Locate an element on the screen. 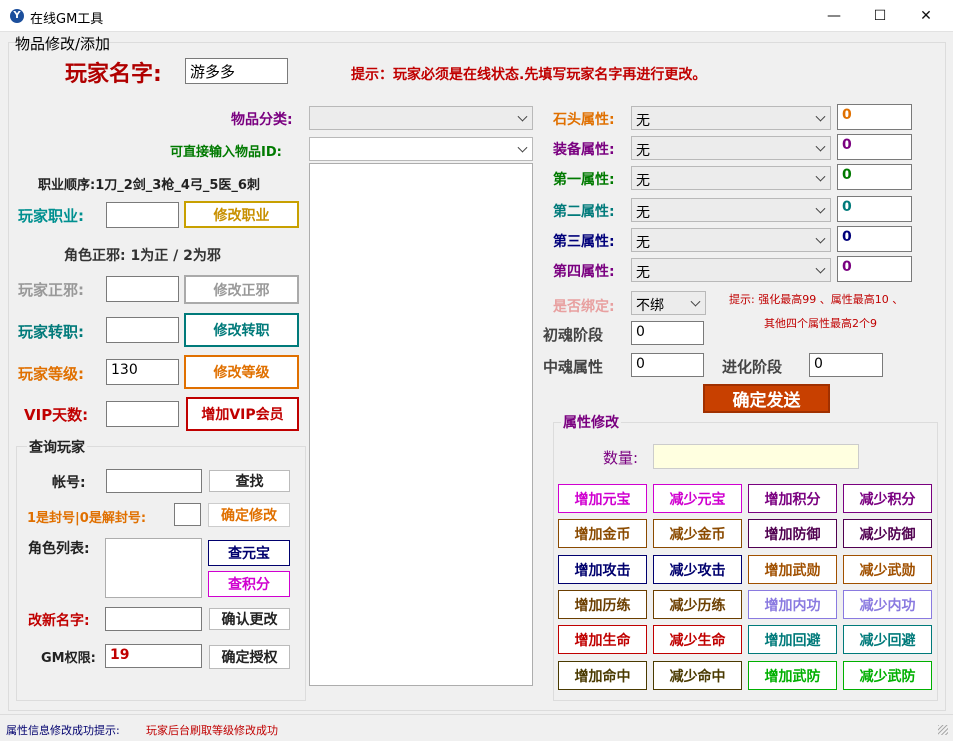  job-label: 玩家职业: is located at coordinates (51, 216).